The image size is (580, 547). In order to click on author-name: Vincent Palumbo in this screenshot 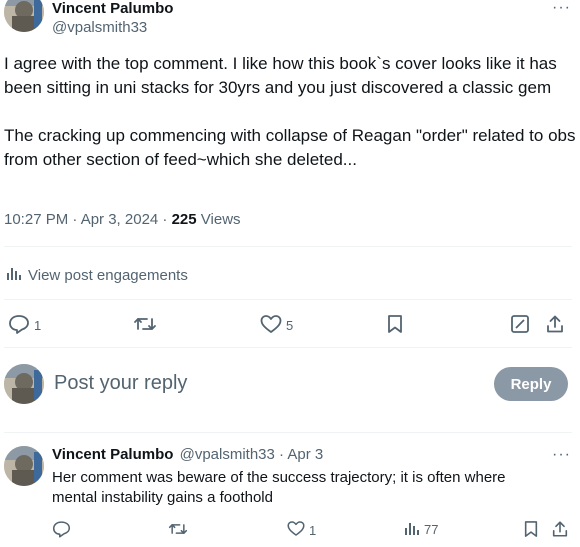, I will do `click(112, 8)`.